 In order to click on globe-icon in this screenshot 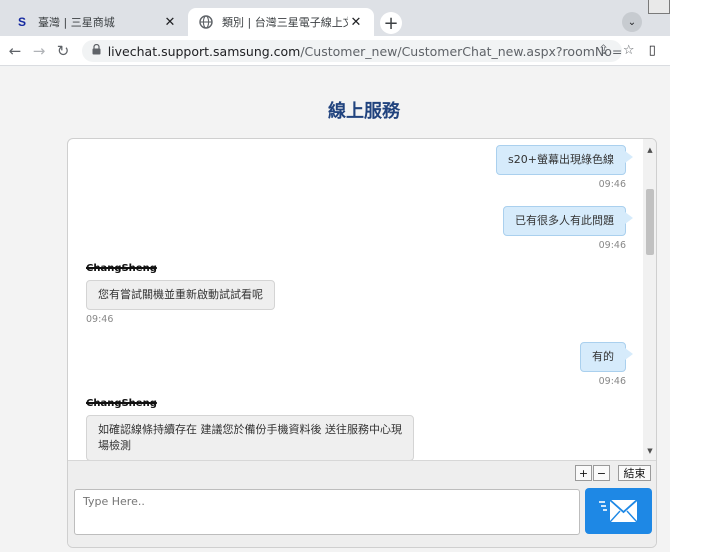, I will do `click(206, 22)`.